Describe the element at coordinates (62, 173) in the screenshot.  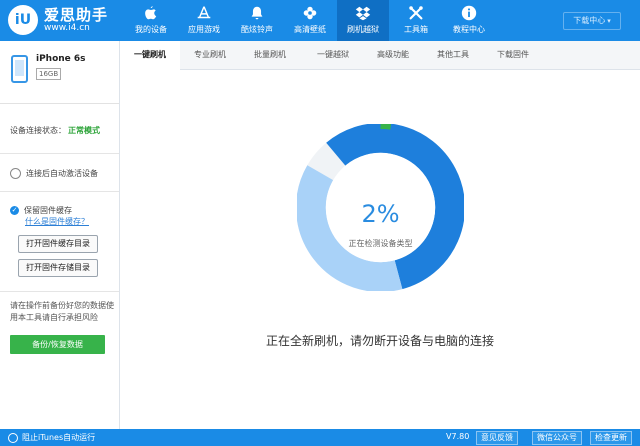
I see `auto-activate-label: 连接后自动激活设备` at that location.